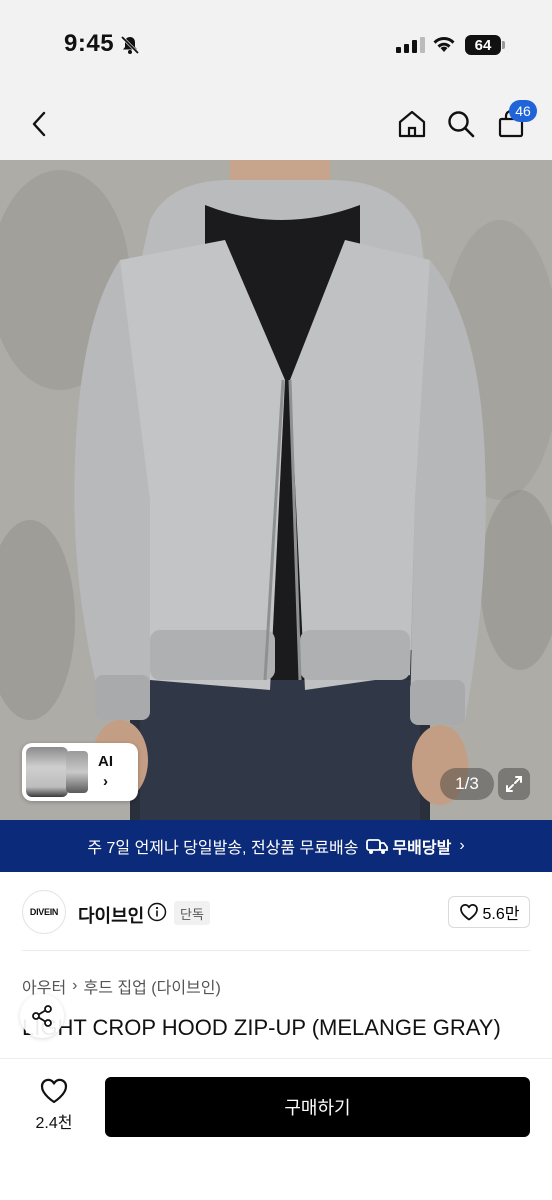 This screenshot has height=1200, width=552. Describe the element at coordinates (462, 845) in the screenshot. I see `banner-arrow-icon: ›` at that location.